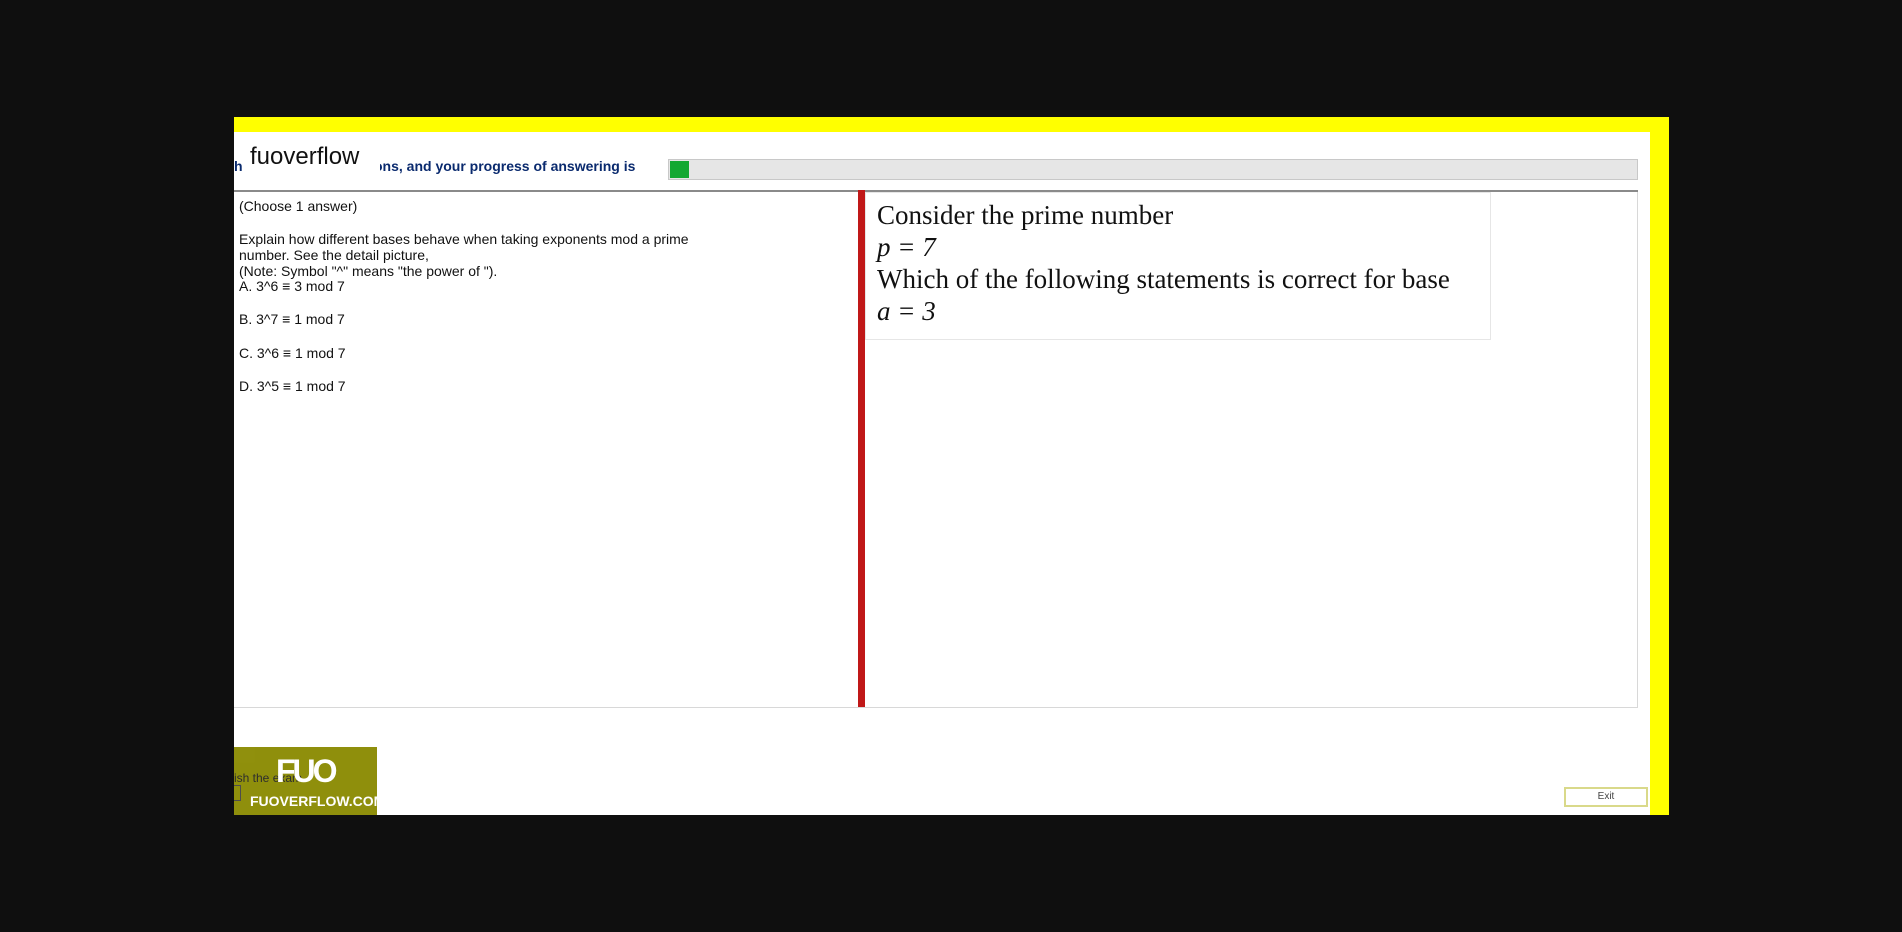 Image resolution: width=1902 pixels, height=932 pixels. What do you see at coordinates (238, 166) in the screenshot?
I see `header-text-left: h` at bounding box center [238, 166].